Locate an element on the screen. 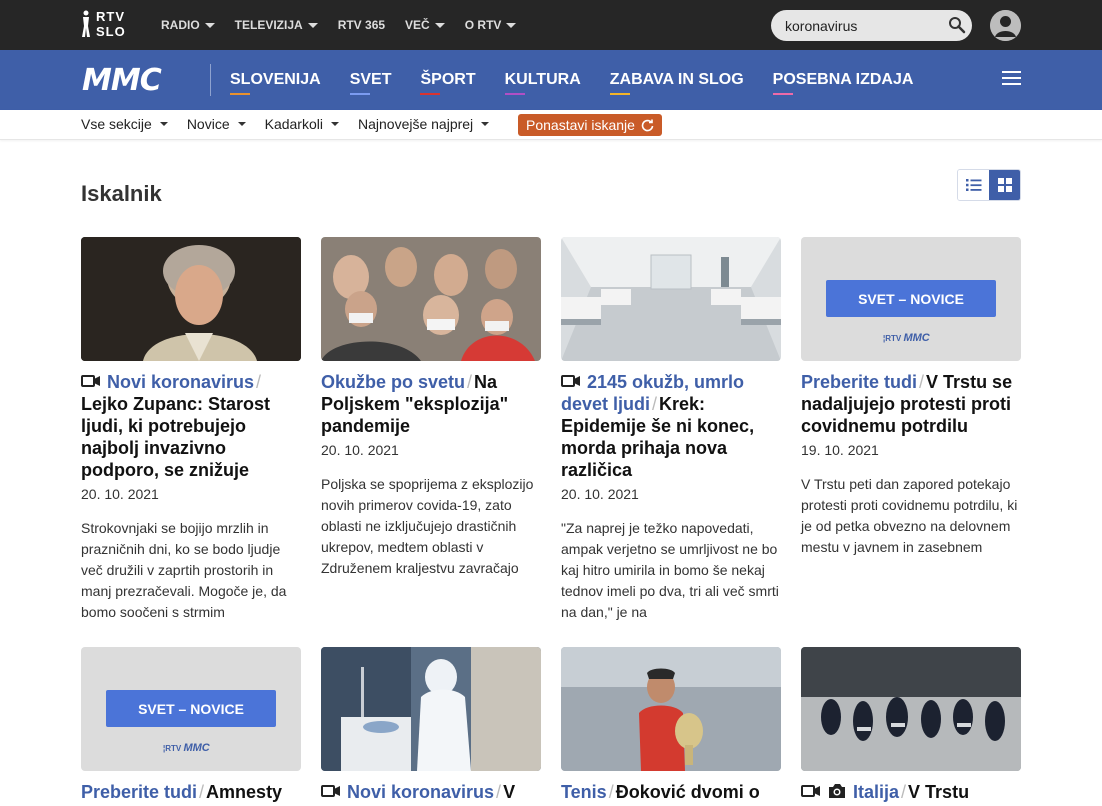 The image size is (1102, 806). nav-kultura: KULTURA is located at coordinates (542, 82).